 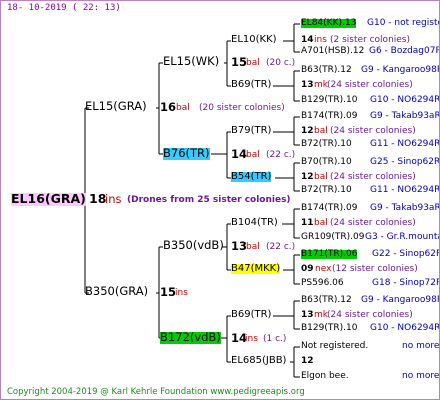 I want to click on gen3-name: B104(TR), so click(x=254, y=223).